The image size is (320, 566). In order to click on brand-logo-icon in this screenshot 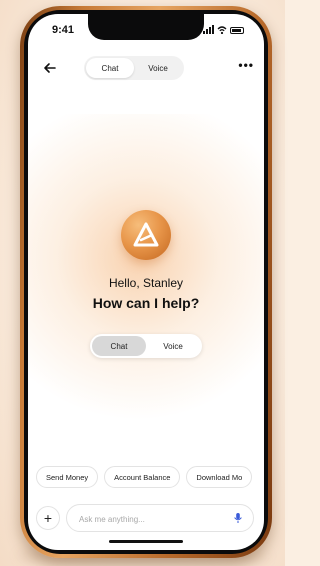, I will do `click(146, 235)`.